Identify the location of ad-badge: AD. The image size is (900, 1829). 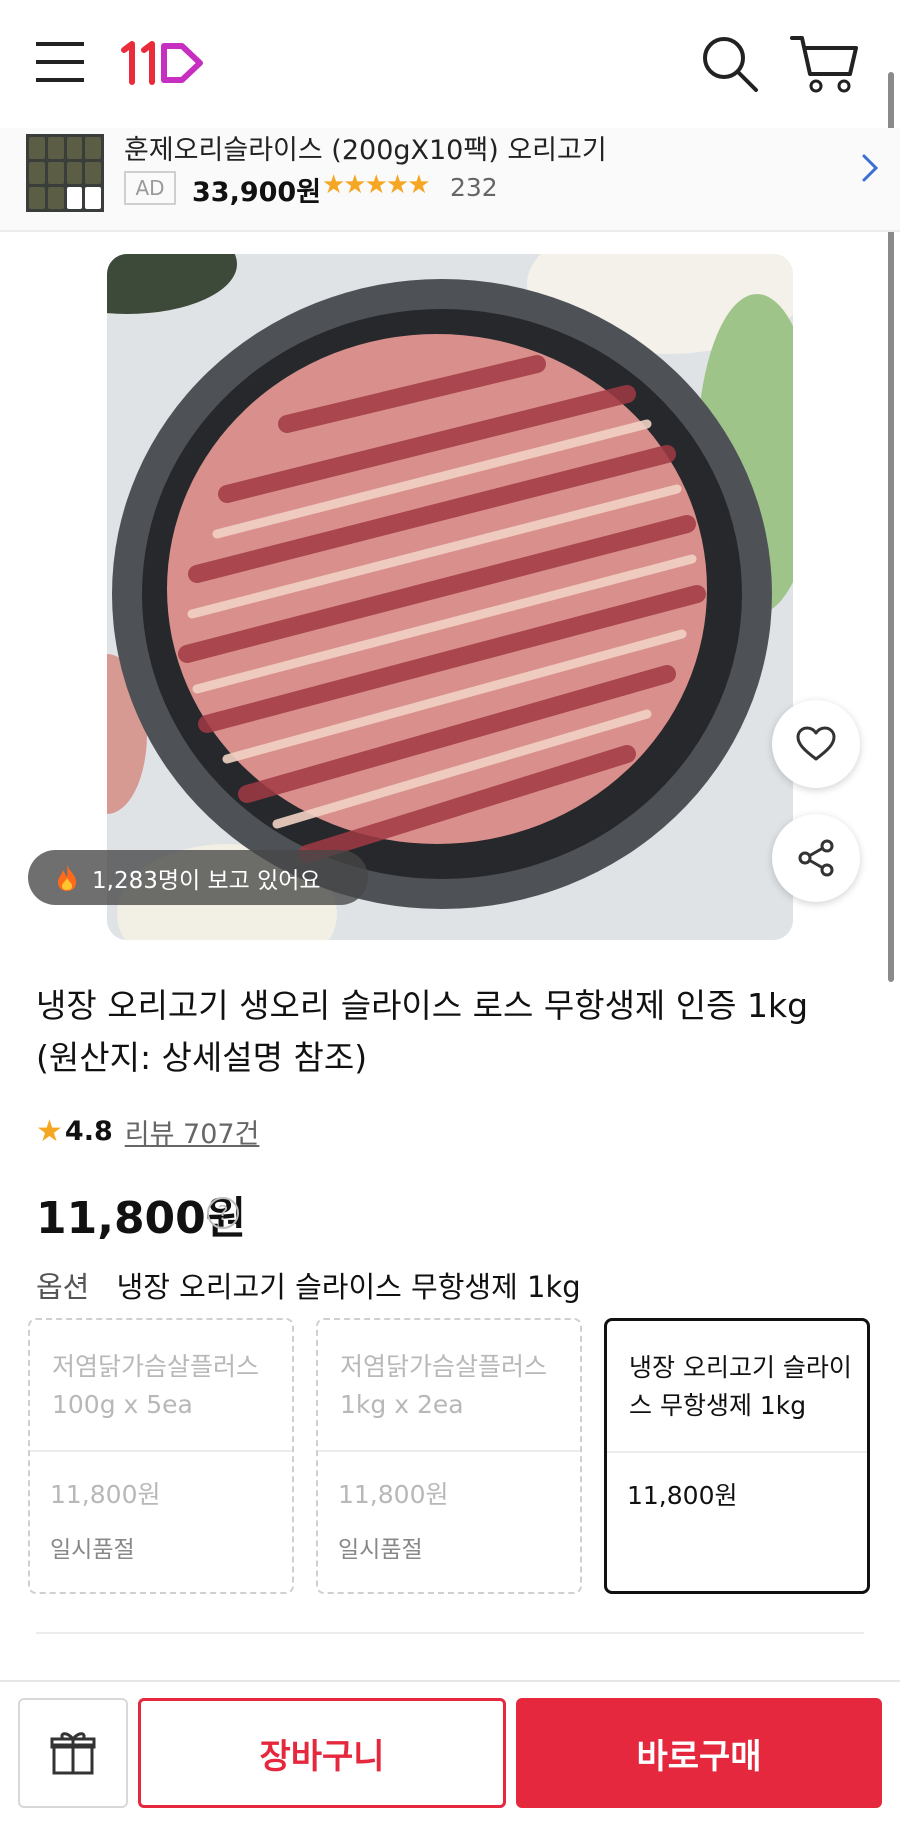
(150, 188).